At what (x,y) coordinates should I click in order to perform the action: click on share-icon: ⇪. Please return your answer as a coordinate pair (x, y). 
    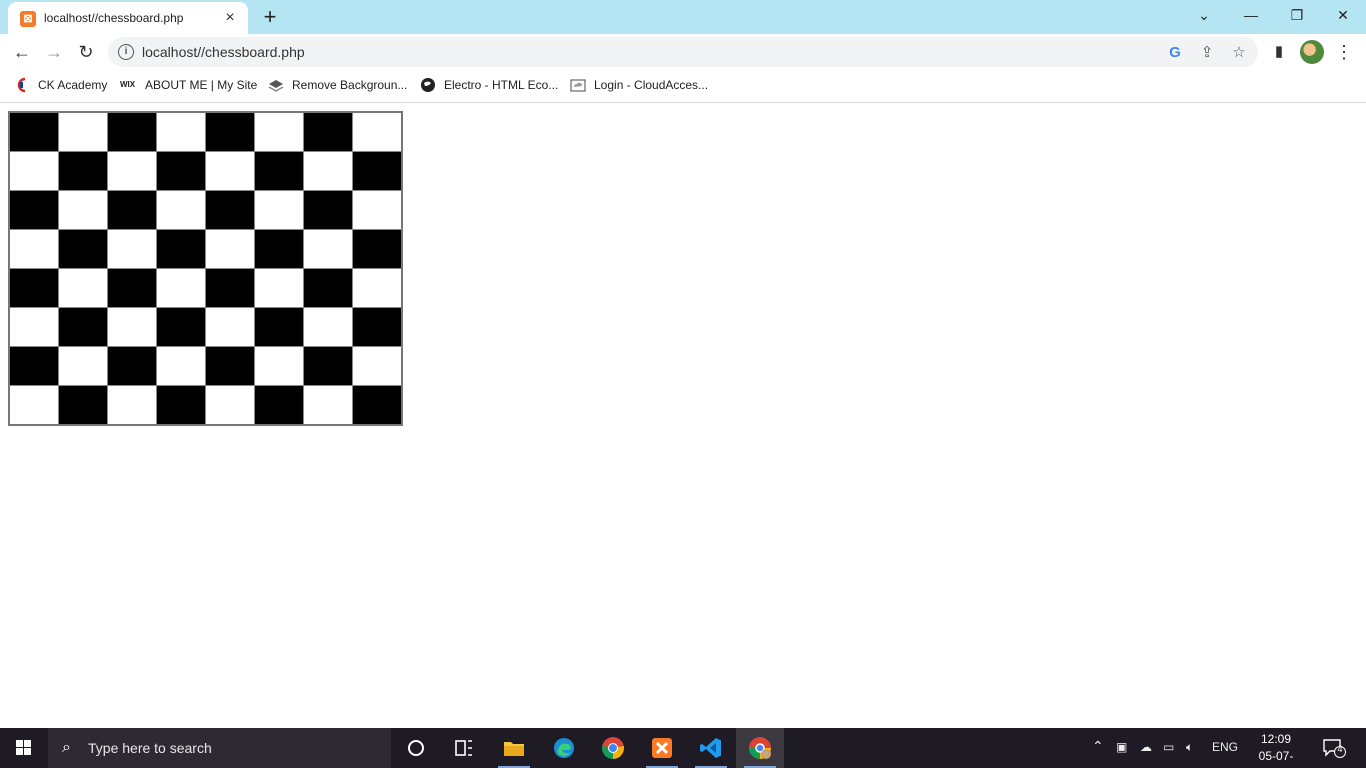
    Looking at the image, I should click on (1207, 53).